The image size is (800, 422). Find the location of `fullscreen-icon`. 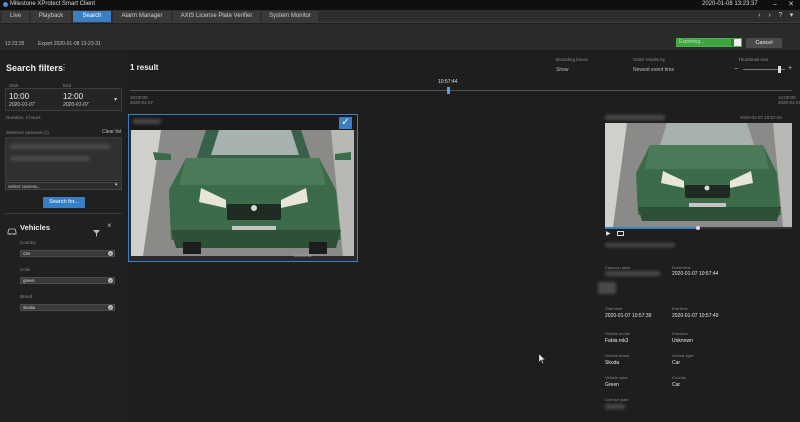

fullscreen-icon is located at coordinates (620, 233).